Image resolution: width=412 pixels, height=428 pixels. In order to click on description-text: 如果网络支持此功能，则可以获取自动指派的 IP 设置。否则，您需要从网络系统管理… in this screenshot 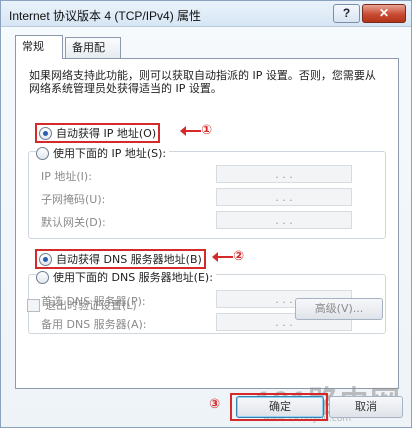, I will do `click(202, 82)`.